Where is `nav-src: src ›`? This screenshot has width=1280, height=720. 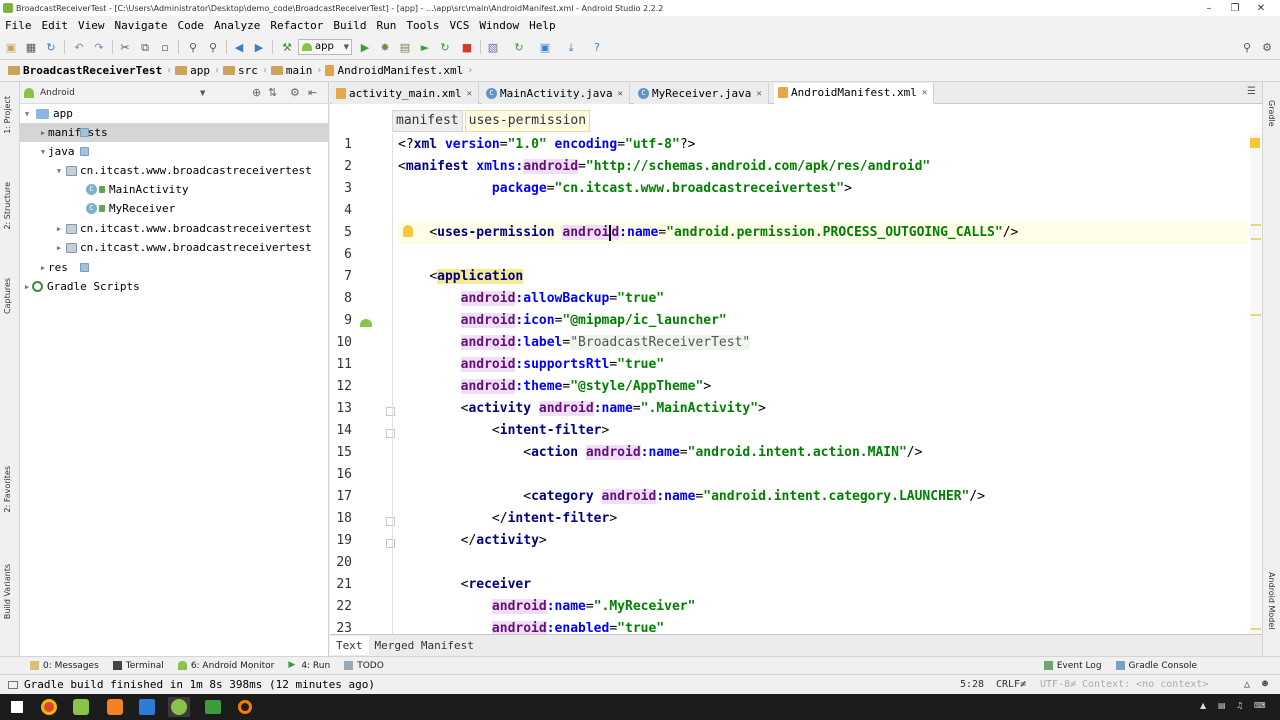 nav-src: src › is located at coordinates (245, 70).